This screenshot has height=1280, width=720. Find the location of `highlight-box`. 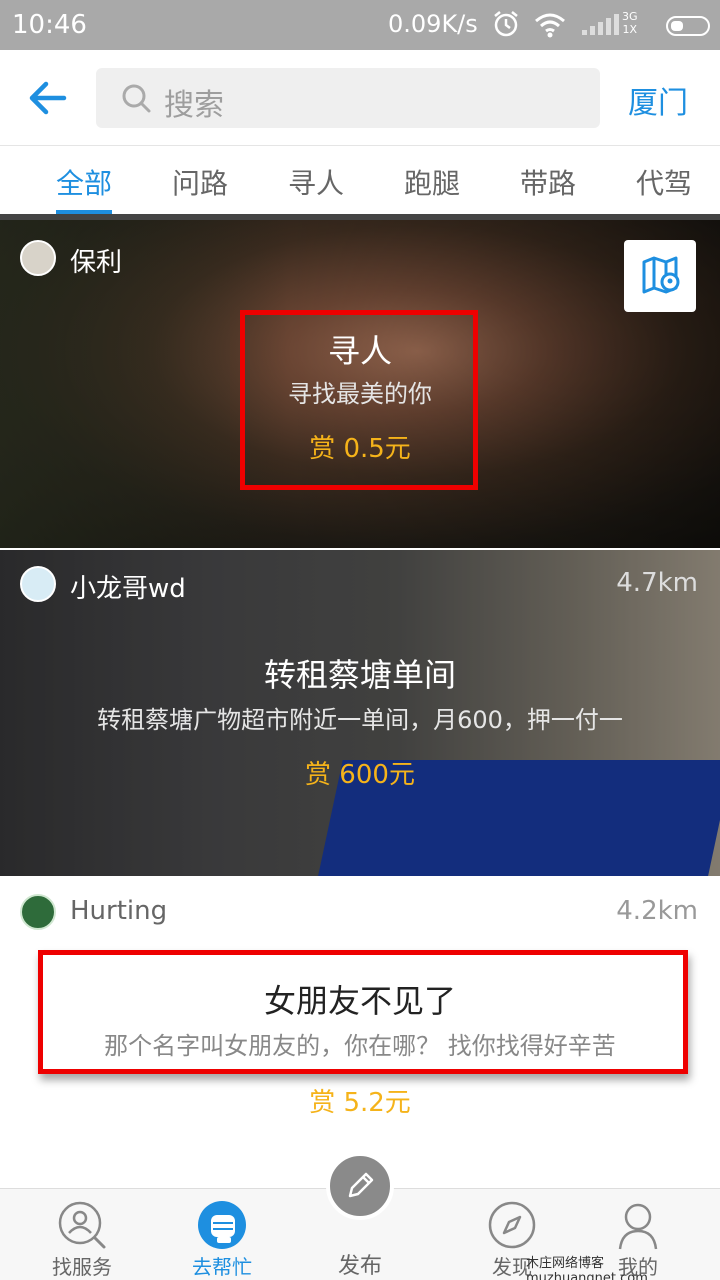

highlight-box is located at coordinates (359, 400).